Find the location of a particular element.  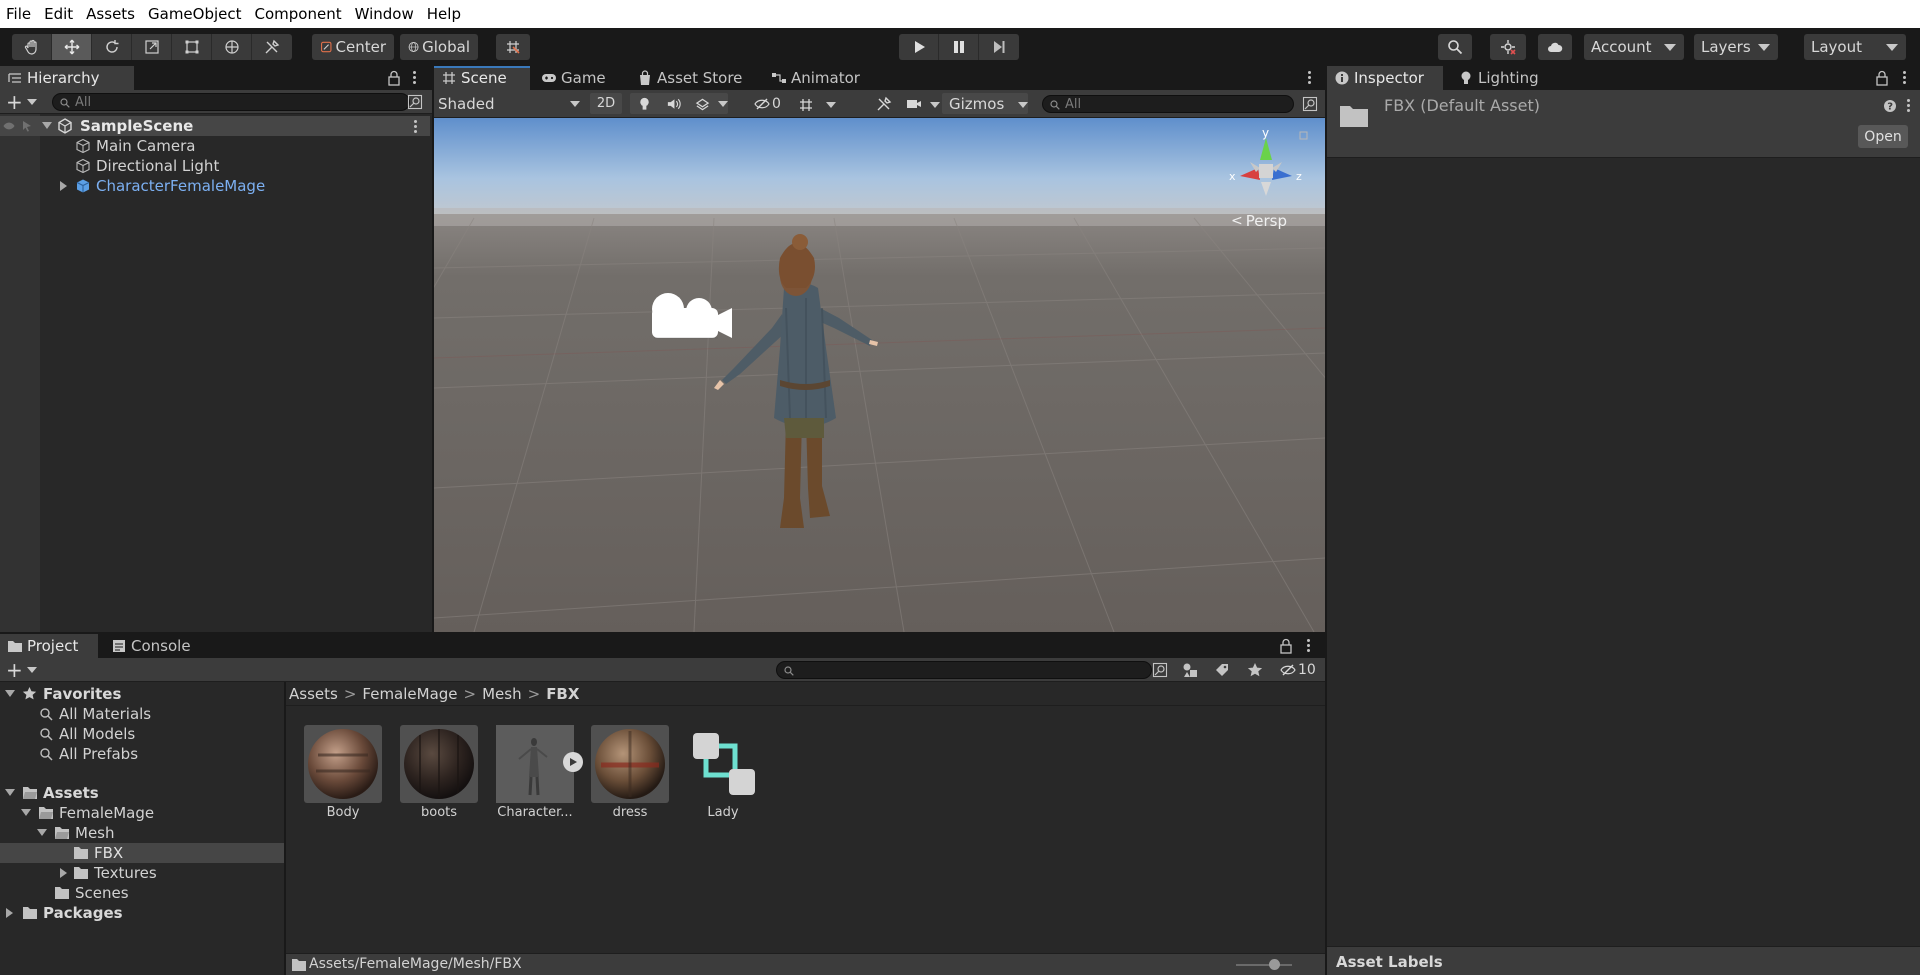

filter-by-label-icon is located at coordinates (1222, 670).